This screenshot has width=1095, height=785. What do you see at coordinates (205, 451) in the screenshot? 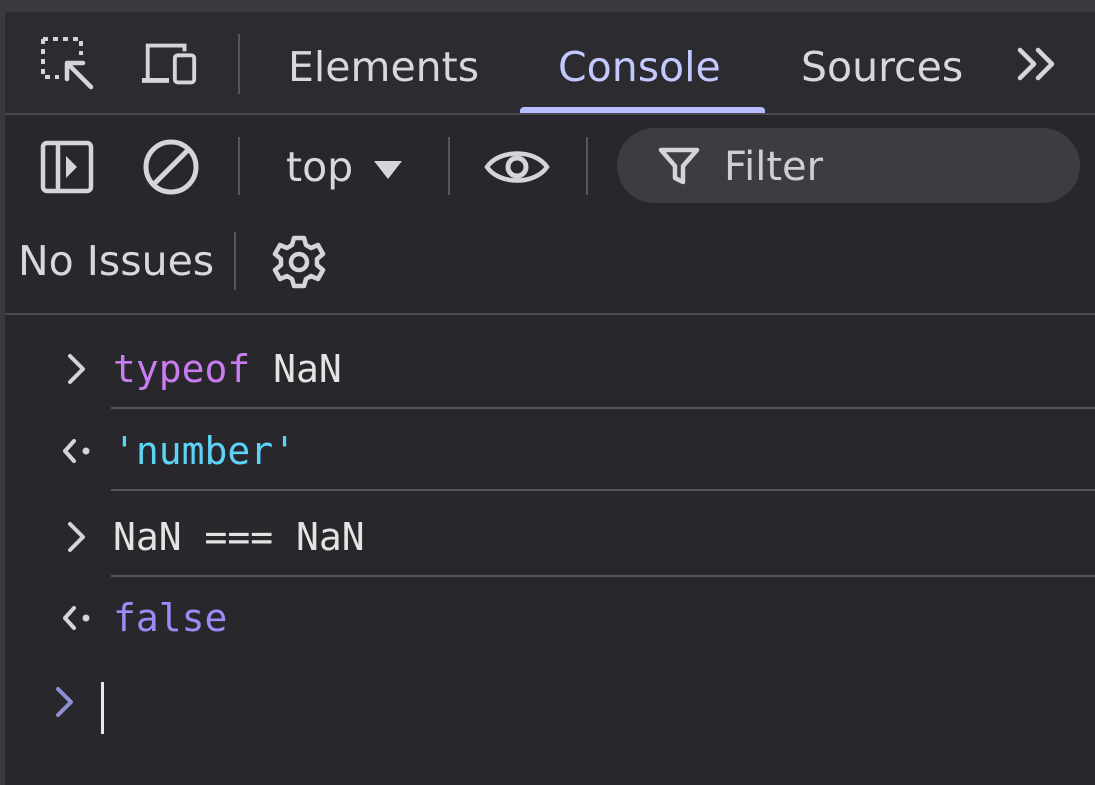
I see `string-result: 'number'` at bounding box center [205, 451].